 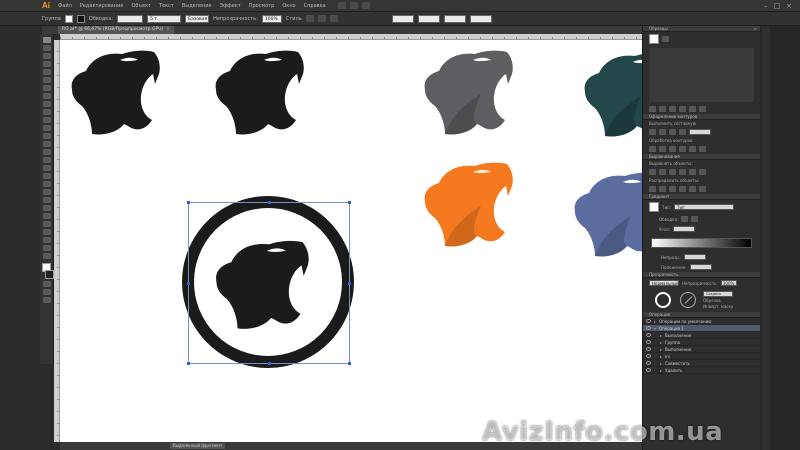 I want to click on screen-mode-icon, so click(x=46, y=300).